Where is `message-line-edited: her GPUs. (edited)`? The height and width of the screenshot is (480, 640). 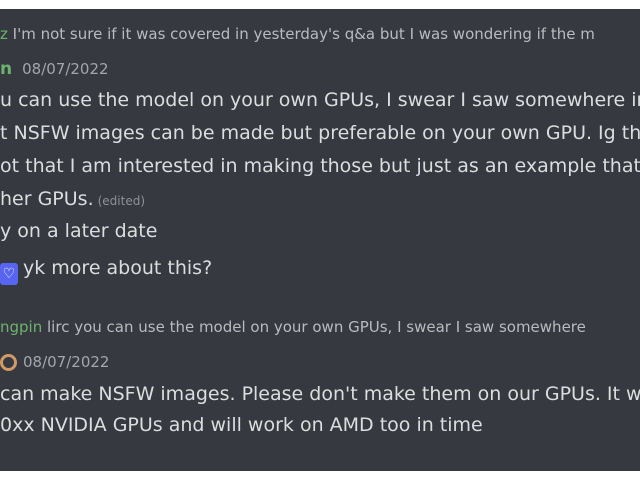 message-line-edited: her GPUs. (edited) is located at coordinates (72, 199).